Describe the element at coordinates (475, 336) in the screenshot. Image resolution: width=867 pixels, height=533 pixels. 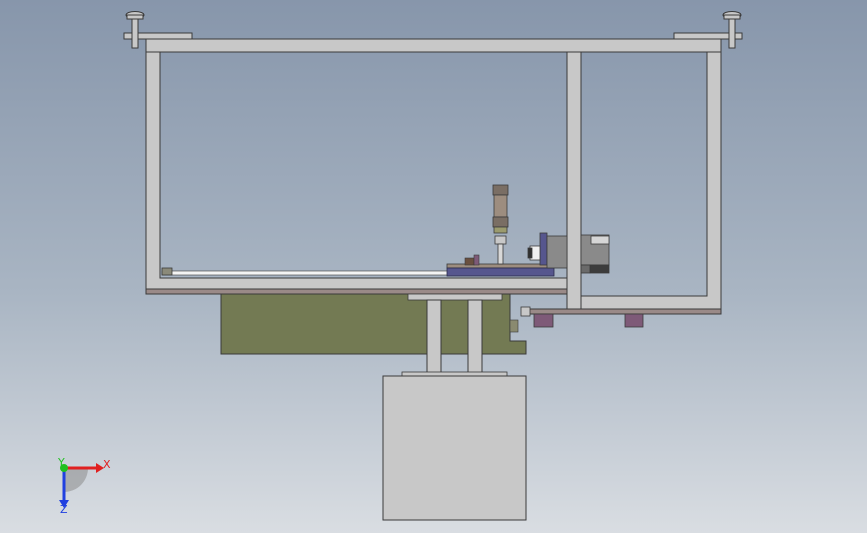
I see `column-right` at that location.